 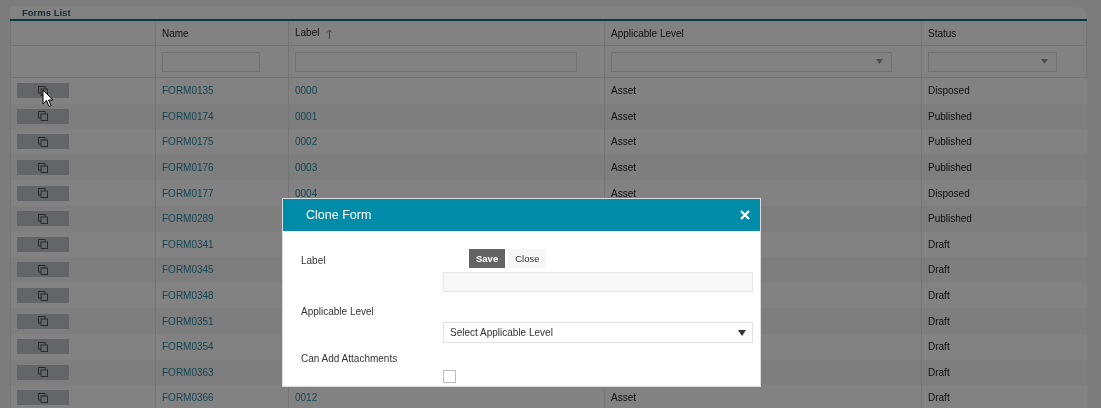 What do you see at coordinates (745, 215) in the screenshot?
I see `close-icon` at bounding box center [745, 215].